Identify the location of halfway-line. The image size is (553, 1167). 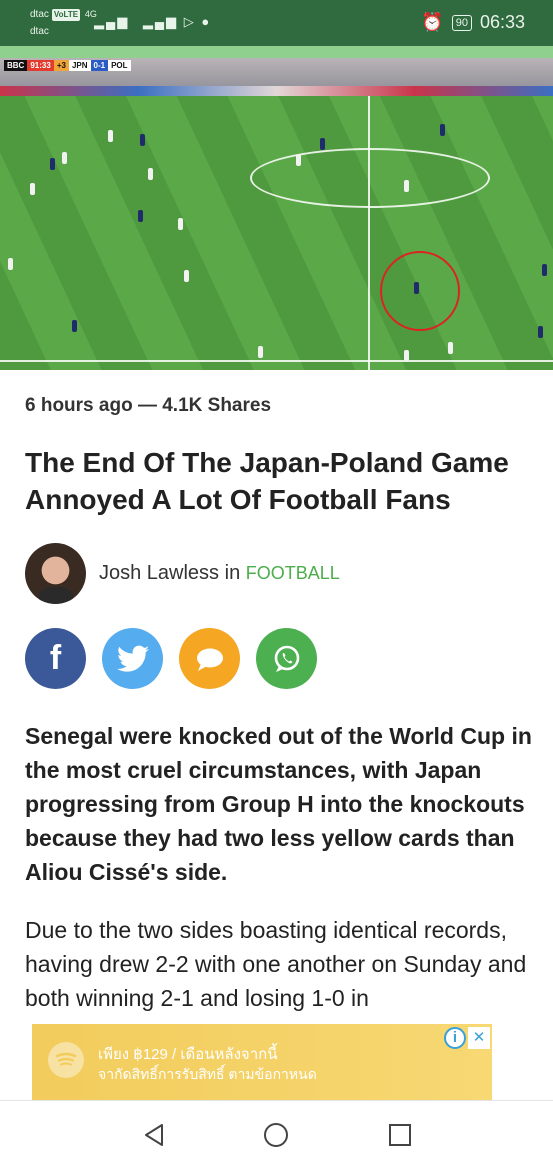
(369, 233).